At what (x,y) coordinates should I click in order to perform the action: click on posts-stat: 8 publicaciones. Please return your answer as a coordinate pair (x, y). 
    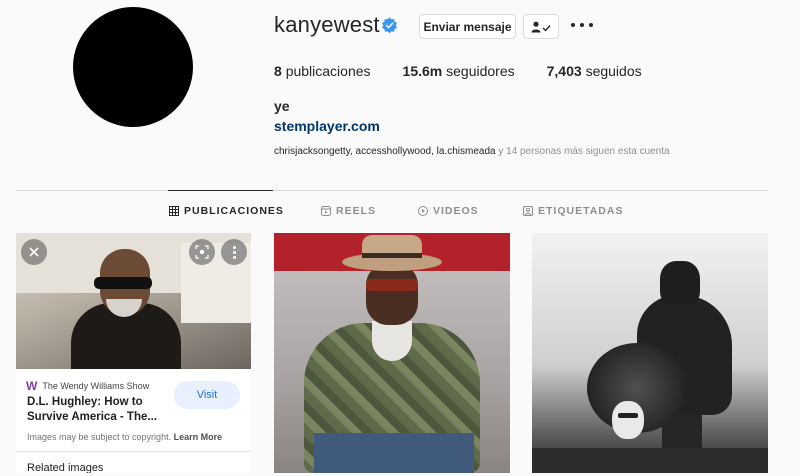
    Looking at the image, I should click on (322, 71).